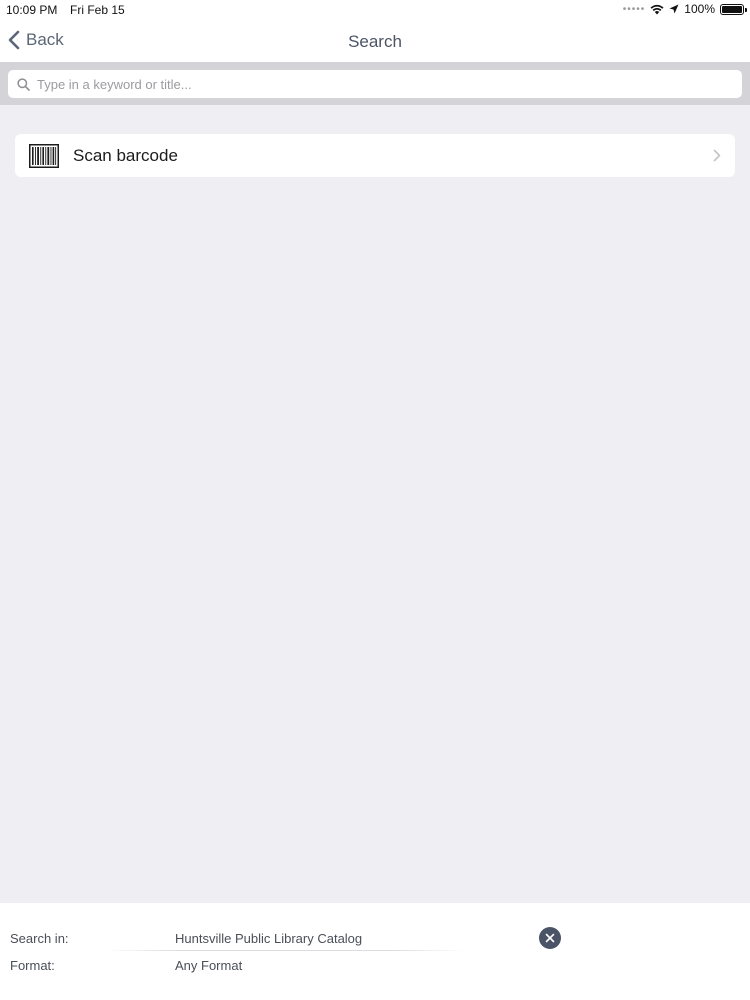 The width and height of the screenshot is (750, 1000). What do you see at coordinates (268, 938) in the screenshot?
I see `search-in-value: Huntsville Public Library Catalog` at bounding box center [268, 938].